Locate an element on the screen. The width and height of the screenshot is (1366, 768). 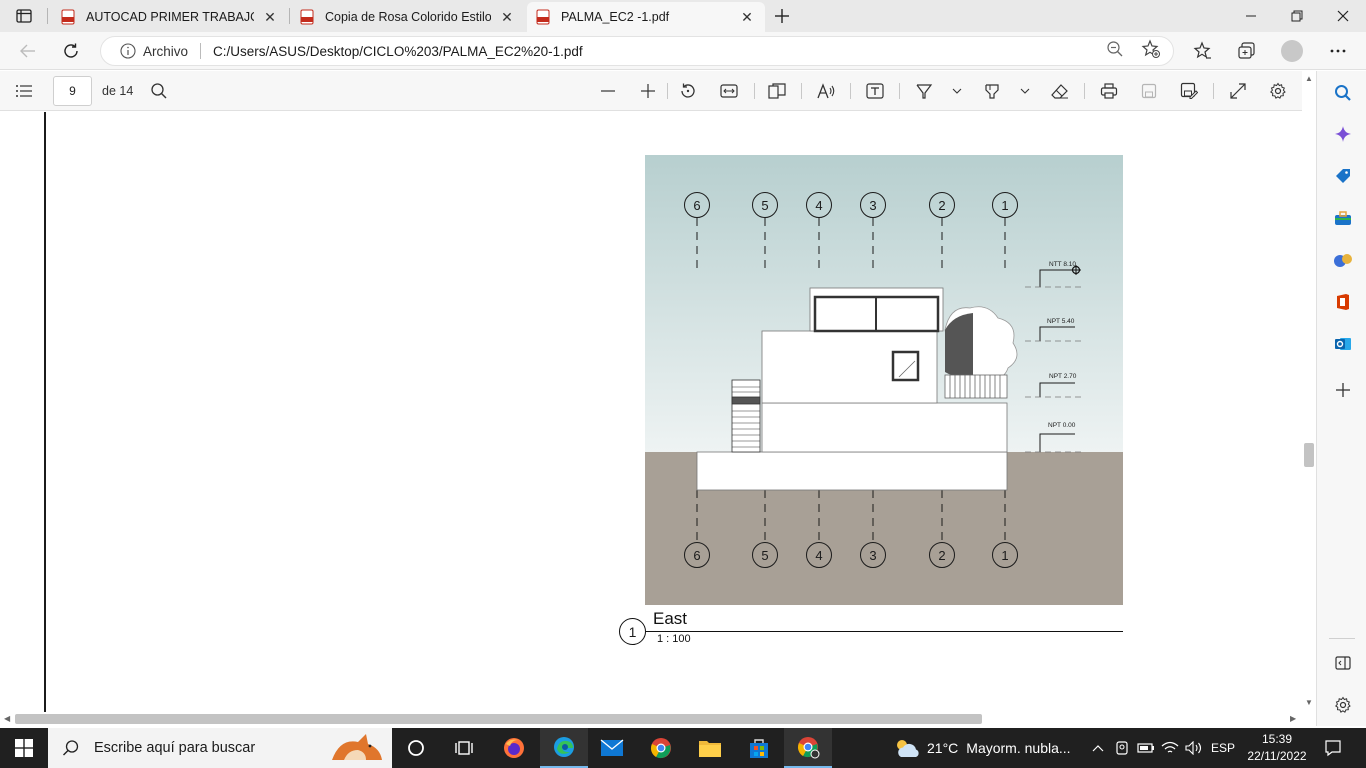
search-icon is located at coordinates (159, 91).